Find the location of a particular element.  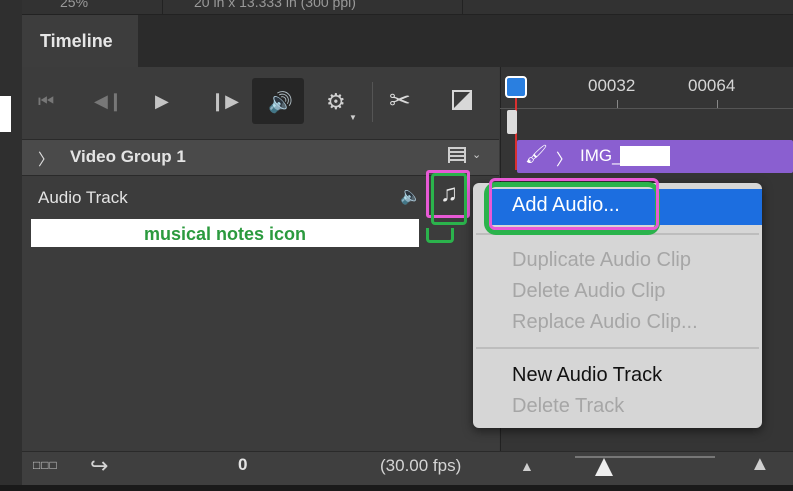

toolbar-divider is located at coordinates (372, 102).